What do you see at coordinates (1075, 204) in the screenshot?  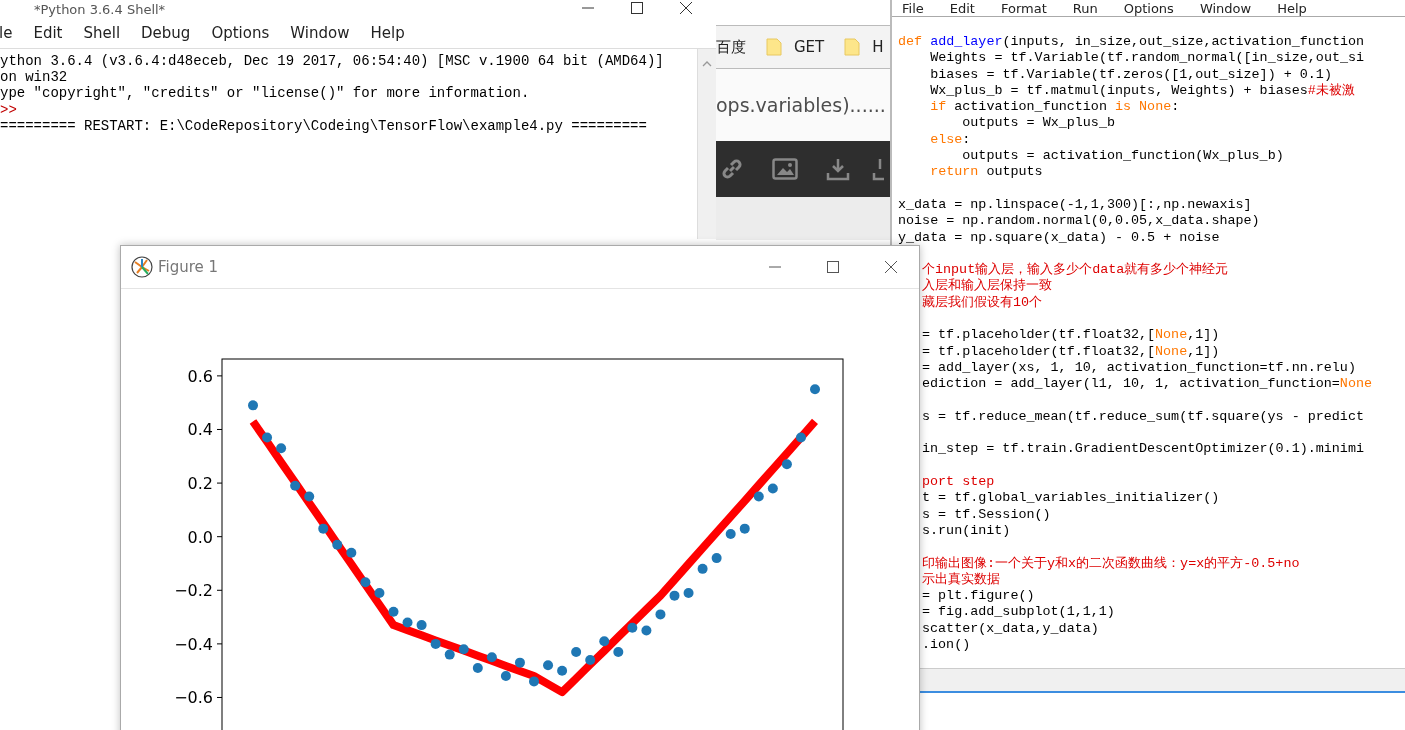 I see `code-line: x_data = np.linspace(-1,1,300)[:,np.newaxis]` at bounding box center [1075, 204].